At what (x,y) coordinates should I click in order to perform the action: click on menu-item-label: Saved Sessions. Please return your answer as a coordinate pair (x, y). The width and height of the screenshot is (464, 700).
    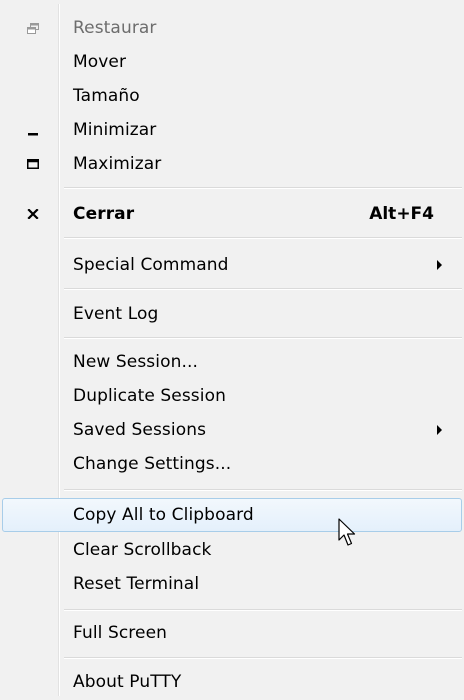
    Looking at the image, I should click on (140, 430).